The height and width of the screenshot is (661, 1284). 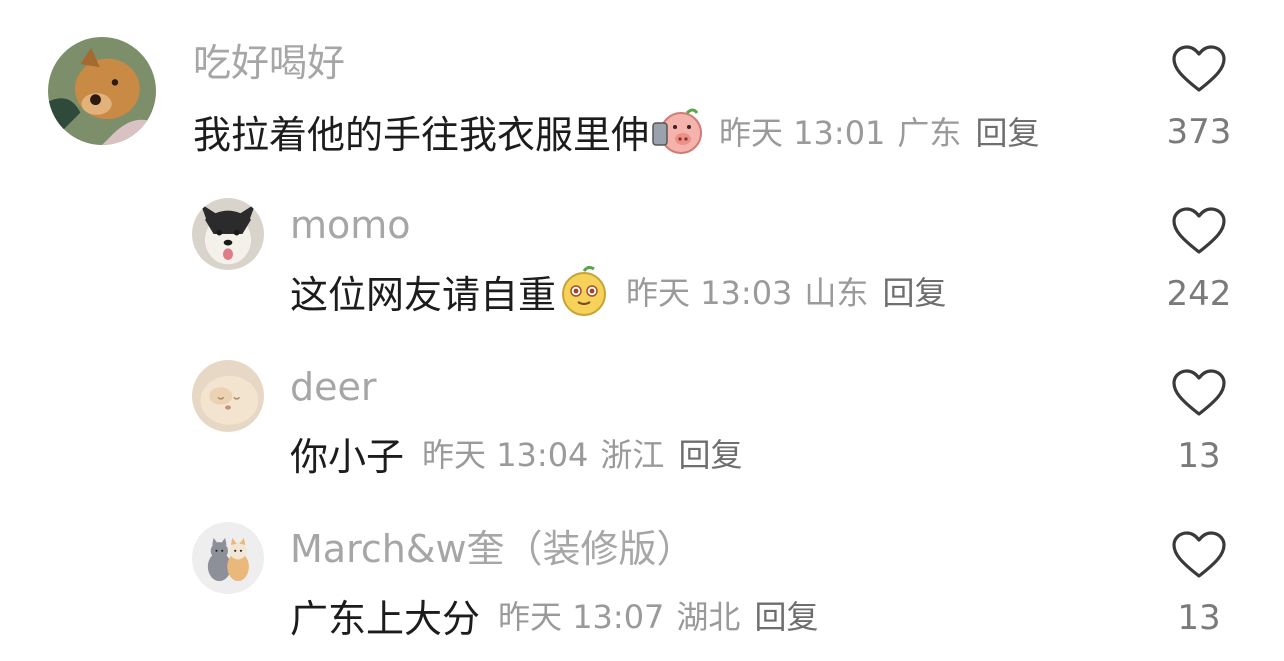 I want to click on fluffy-pet-avatar-image, so click(x=228, y=396).